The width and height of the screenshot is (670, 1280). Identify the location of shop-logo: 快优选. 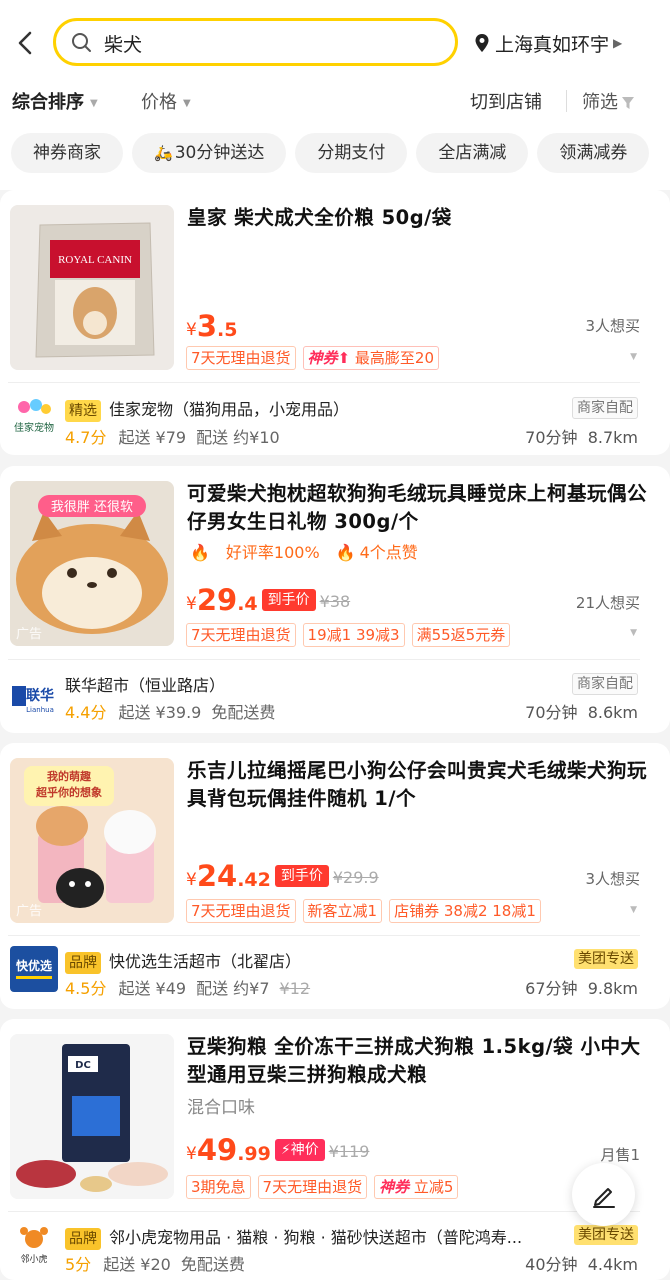
(34, 969).